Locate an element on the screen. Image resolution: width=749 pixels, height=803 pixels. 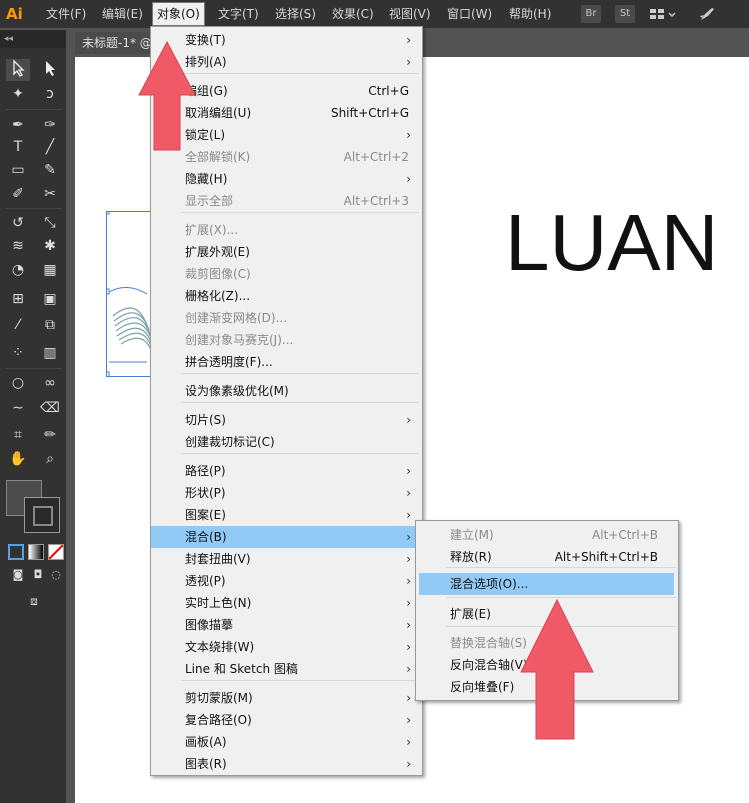
pencil-tool-icon: ✏ is located at coordinates (50, 435).